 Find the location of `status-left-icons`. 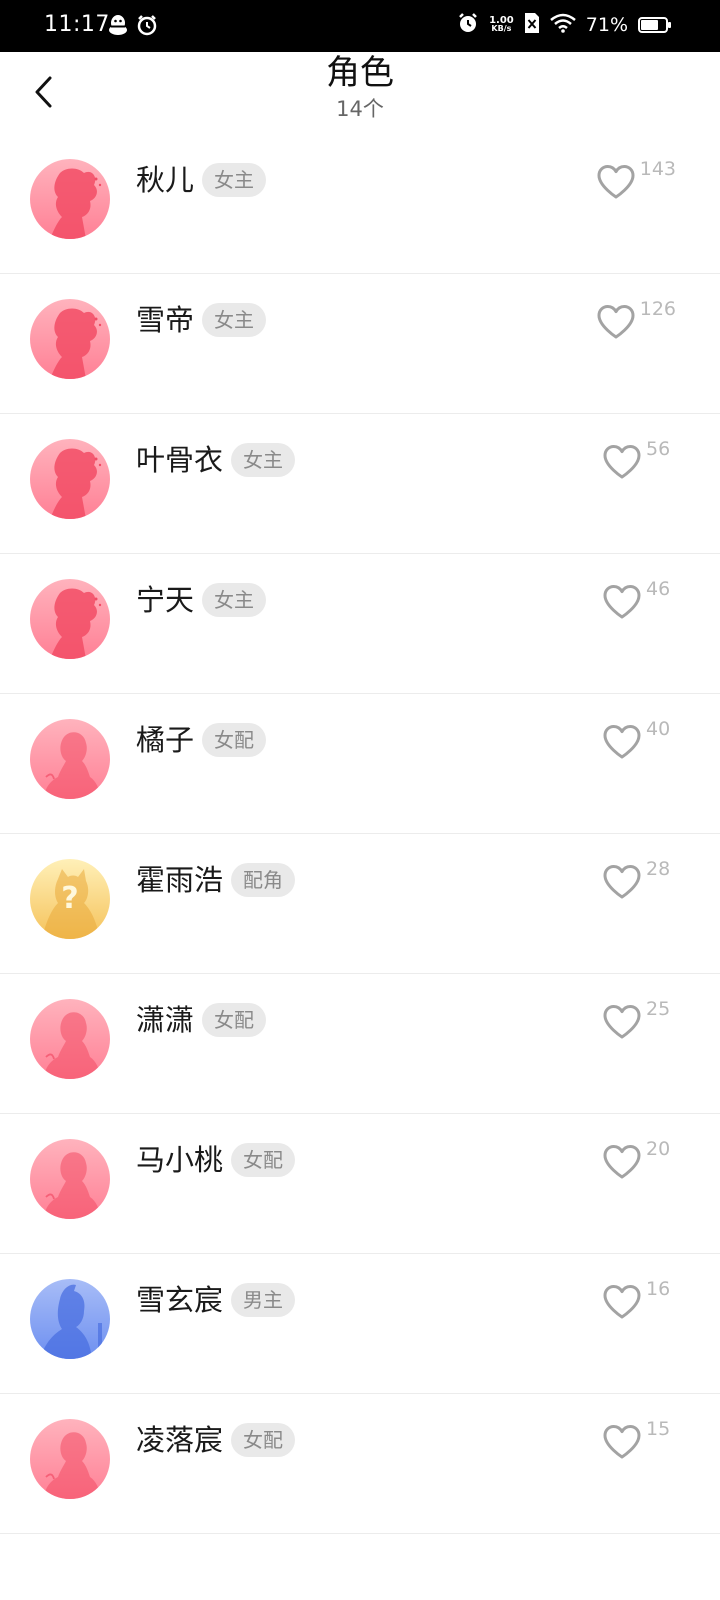

status-left-icons is located at coordinates (133, 27).